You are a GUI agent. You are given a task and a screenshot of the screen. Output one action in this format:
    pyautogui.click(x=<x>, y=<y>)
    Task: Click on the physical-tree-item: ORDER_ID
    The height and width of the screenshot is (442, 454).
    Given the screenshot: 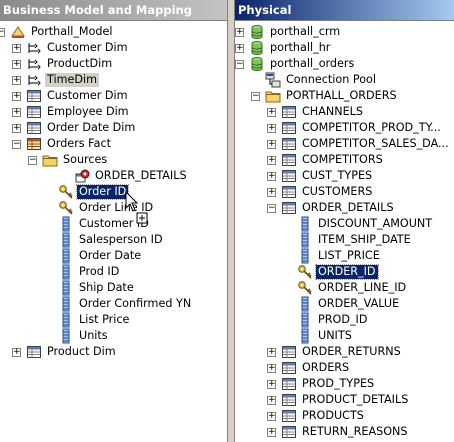 What is the action you would take?
    pyautogui.click(x=338, y=272)
    